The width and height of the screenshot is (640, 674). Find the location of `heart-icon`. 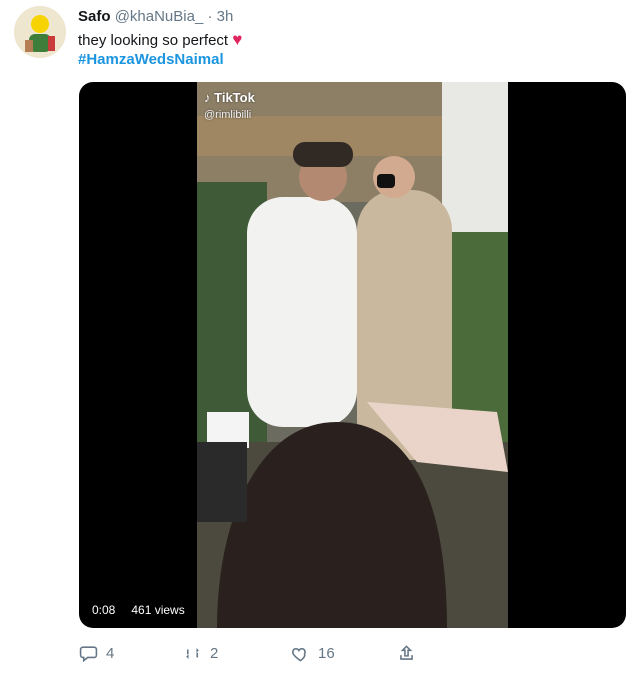

heart-icon is located at coordinates (299, 654).